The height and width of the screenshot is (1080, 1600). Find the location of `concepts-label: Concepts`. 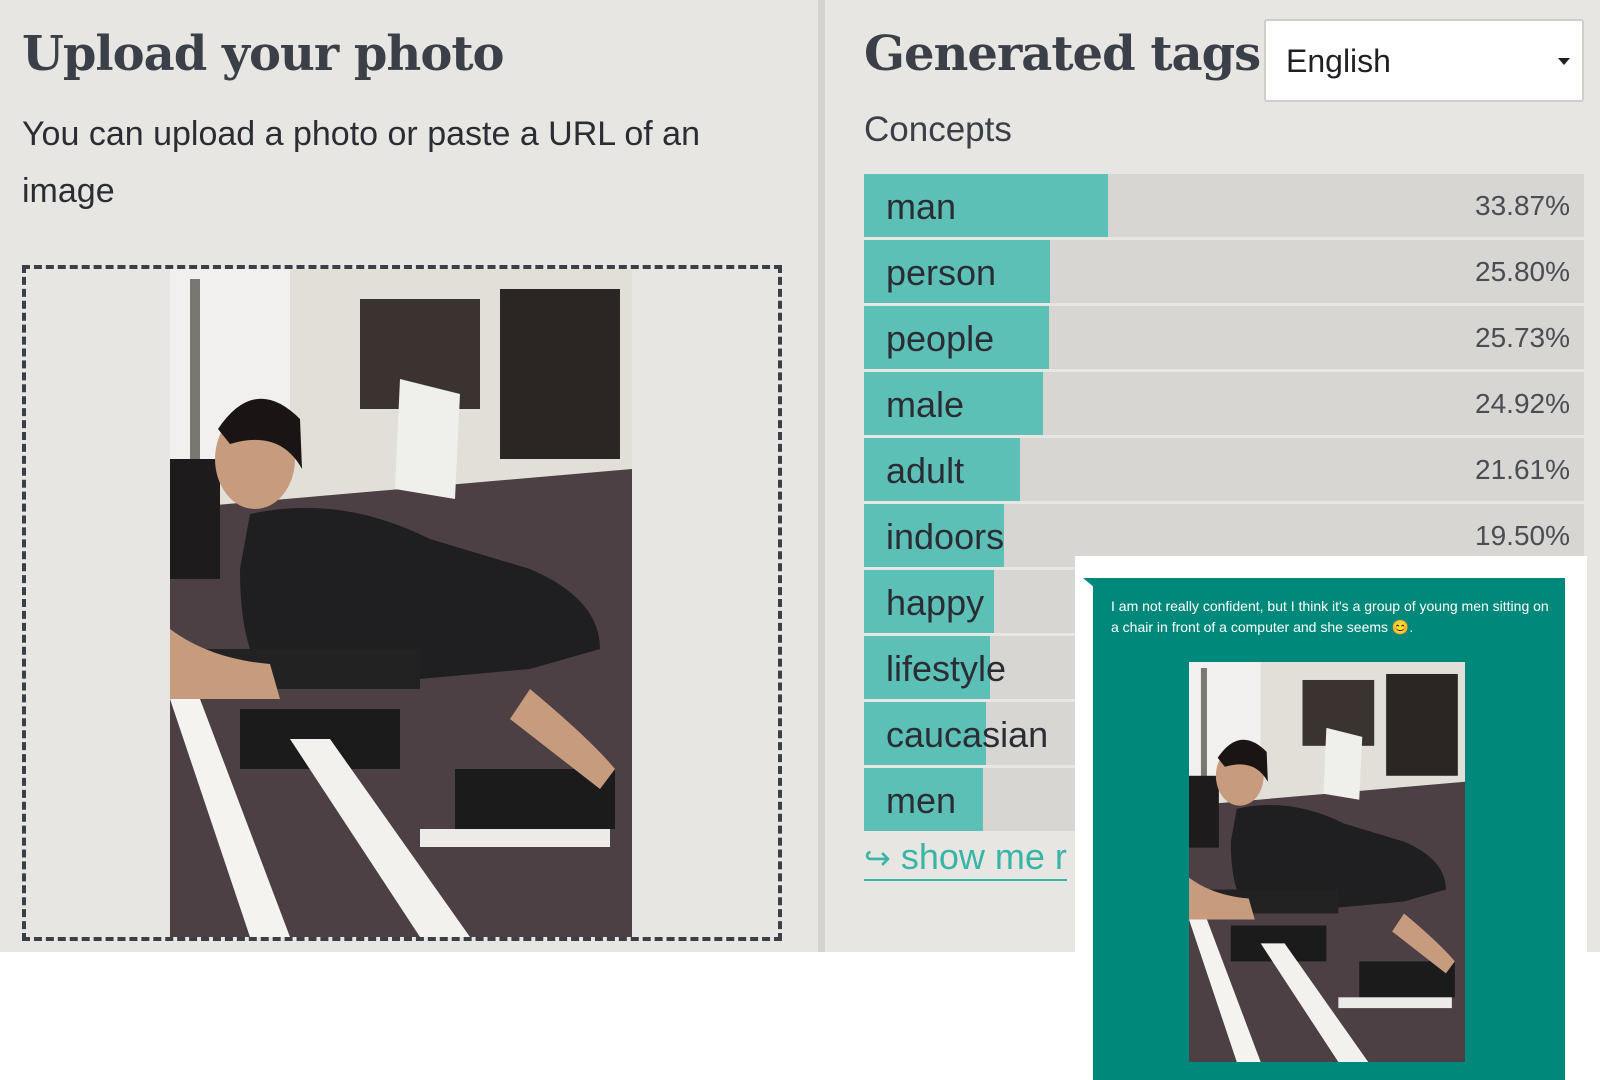

concepts-label: Concepts is located at coordinates (938, 129).